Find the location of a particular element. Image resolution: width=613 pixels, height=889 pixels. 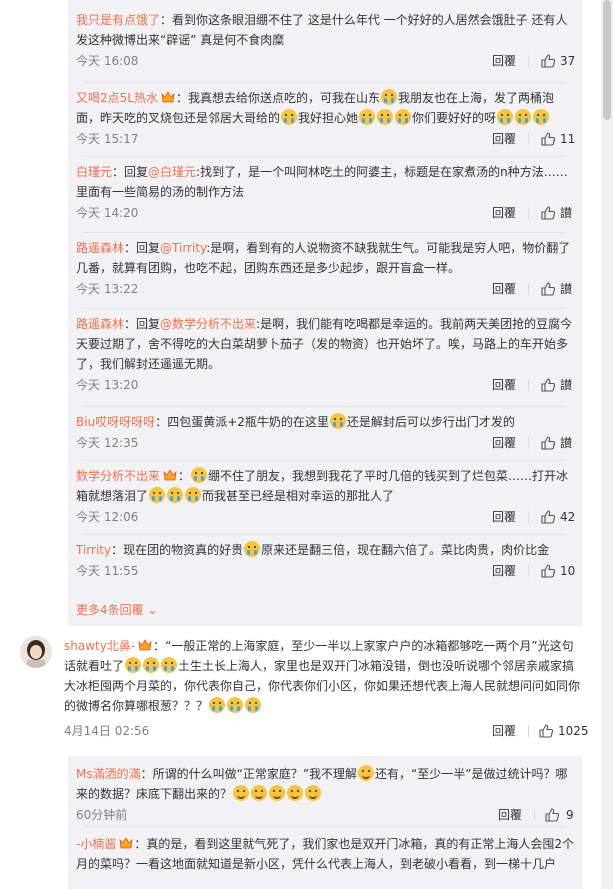

username-link: 白瑾元 is located at coordinates (94, 172).